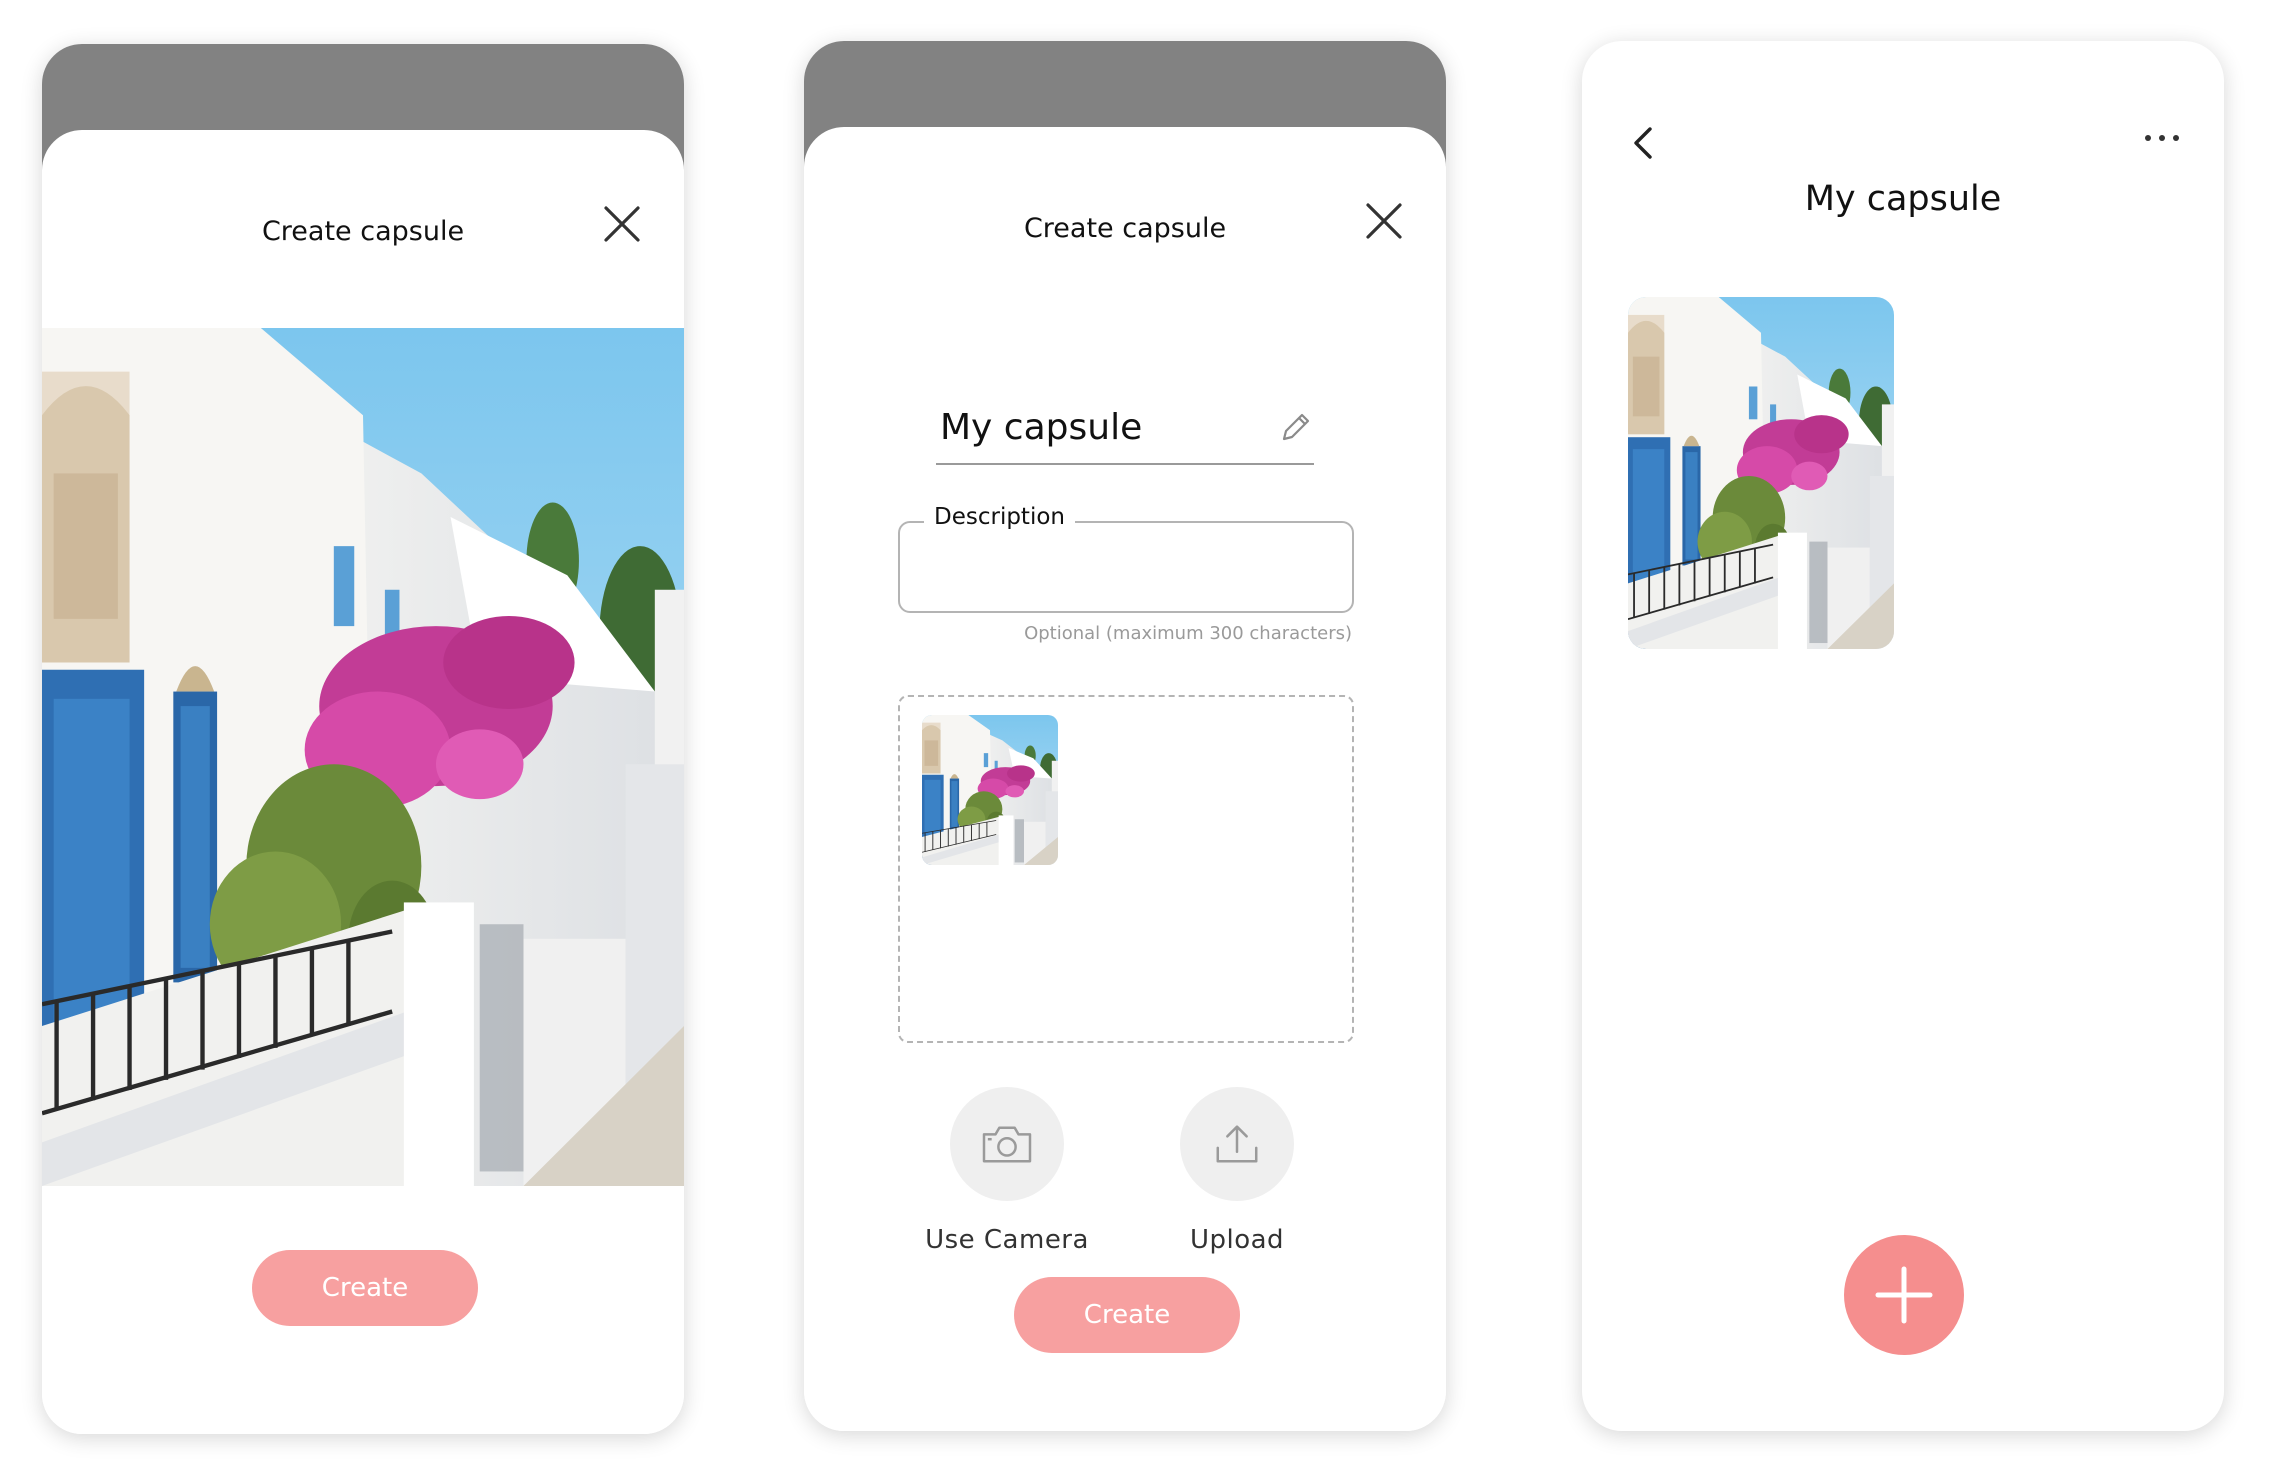  I want to click on photo-thumbnail, so click(990, 790).